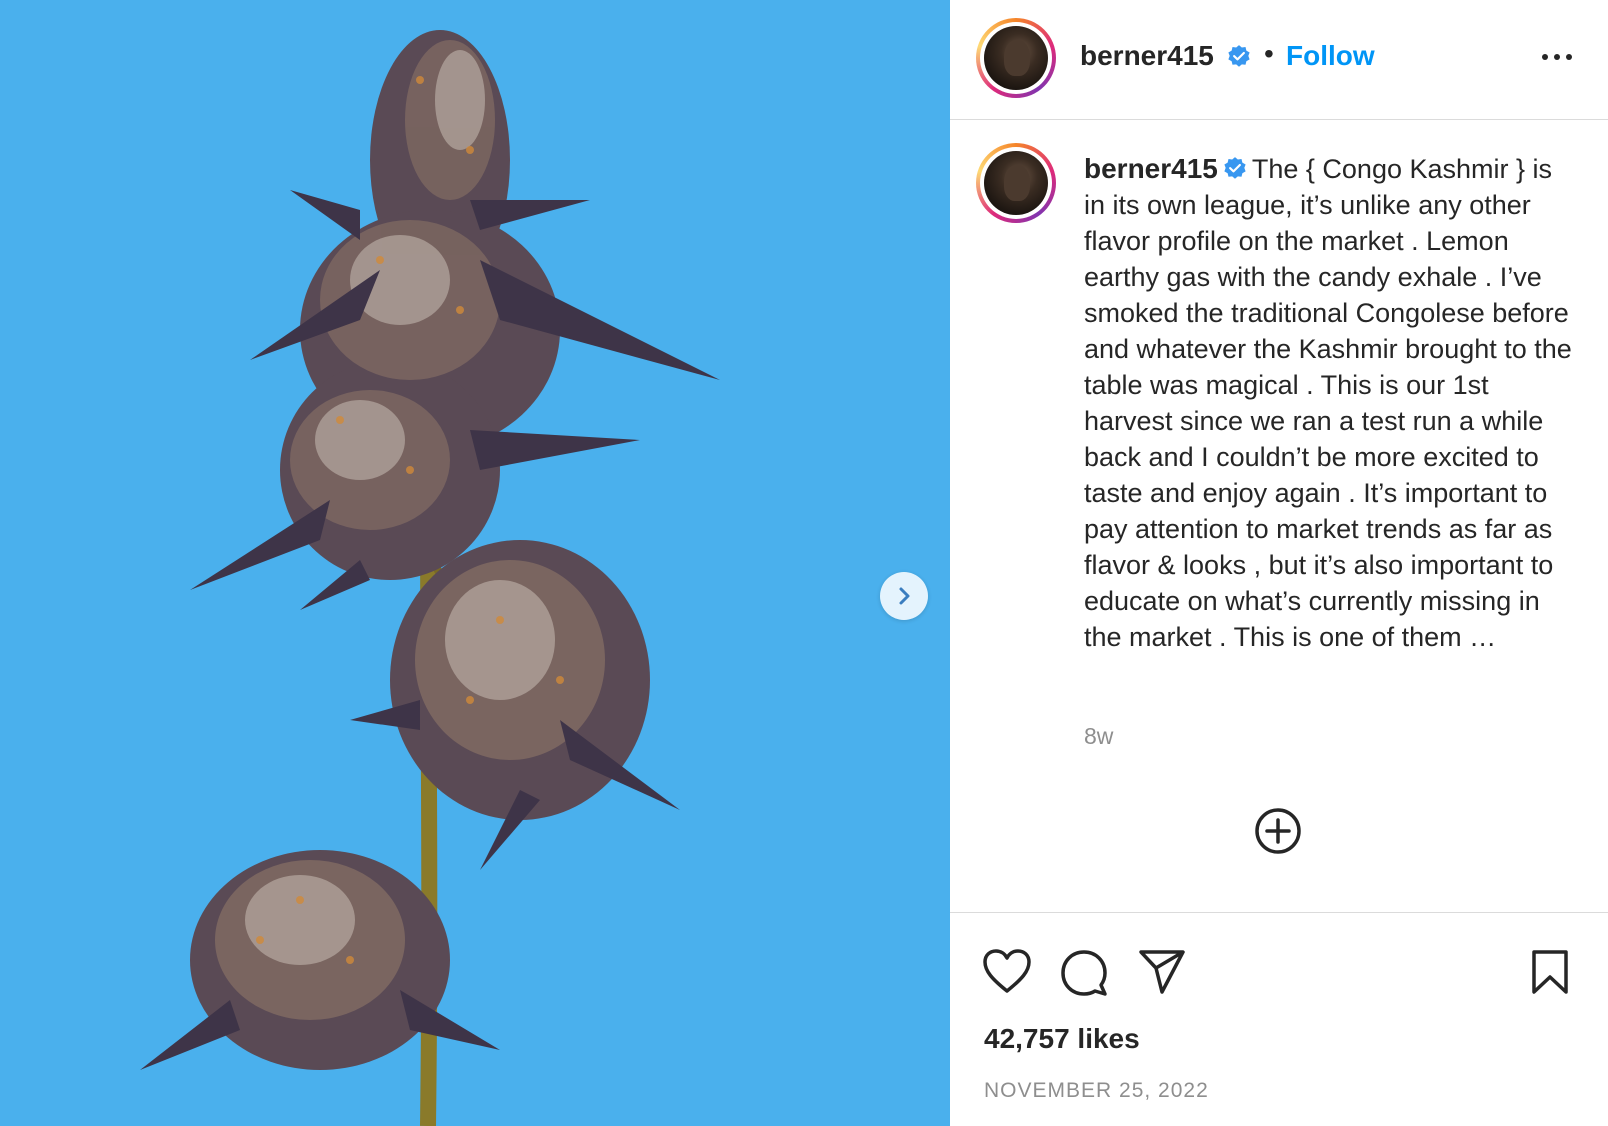 The image size is (1608, 1126). What do you see at coordinates (1279, 1019) in the screenshot?
I see `post-actions: 42,757 likes NOVEMBER 25, 2022` at bounding box center [1279, 1019].